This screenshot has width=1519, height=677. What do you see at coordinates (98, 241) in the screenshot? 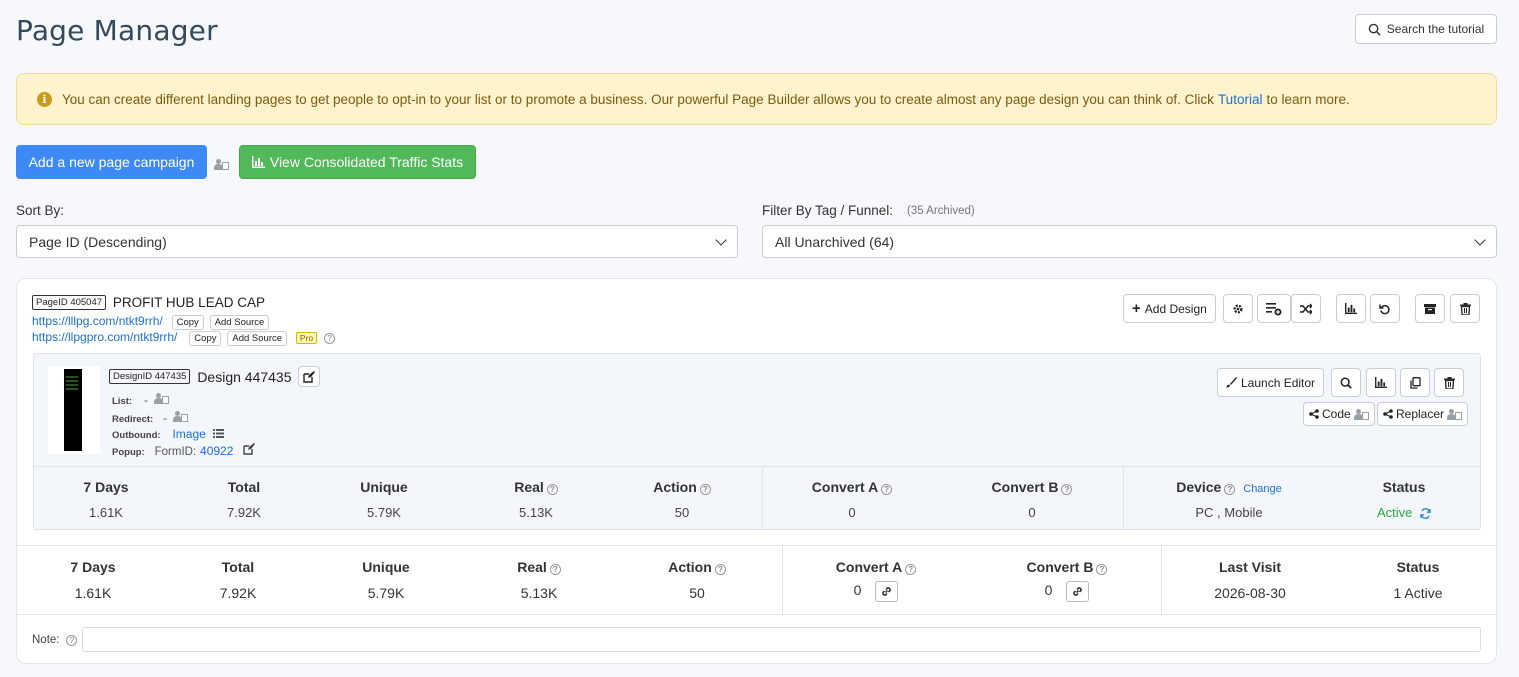
I see `sort-select-value: Page ID (Descending)` at bounding box center [98, 241].